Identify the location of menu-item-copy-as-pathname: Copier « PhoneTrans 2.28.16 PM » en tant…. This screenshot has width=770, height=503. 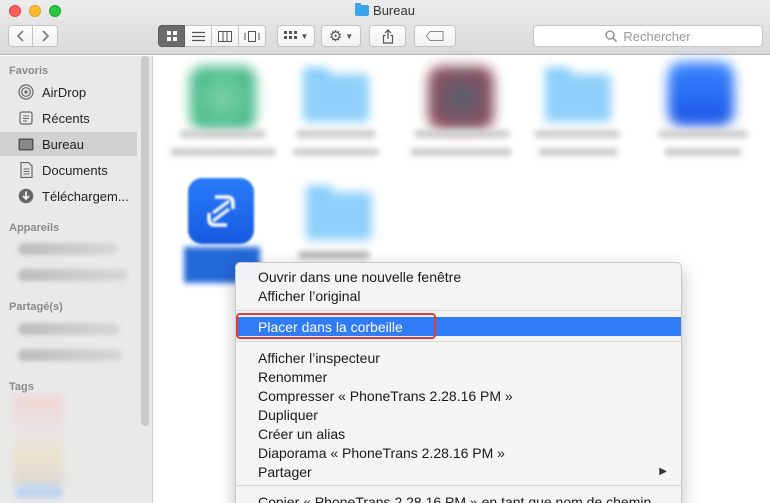
(458, 497).